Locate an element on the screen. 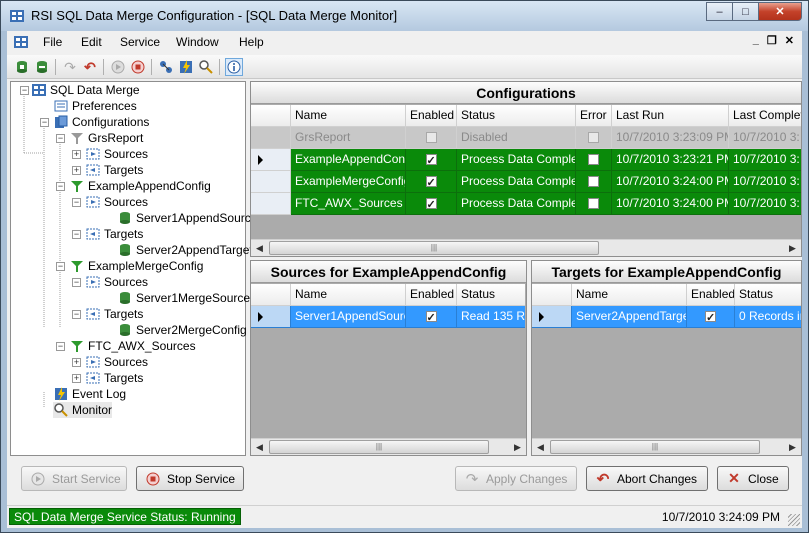 Image resolution: width=809 pixels, height=533 pixels. stop-service-button: Stop Service is located at coordinates (190, 478).